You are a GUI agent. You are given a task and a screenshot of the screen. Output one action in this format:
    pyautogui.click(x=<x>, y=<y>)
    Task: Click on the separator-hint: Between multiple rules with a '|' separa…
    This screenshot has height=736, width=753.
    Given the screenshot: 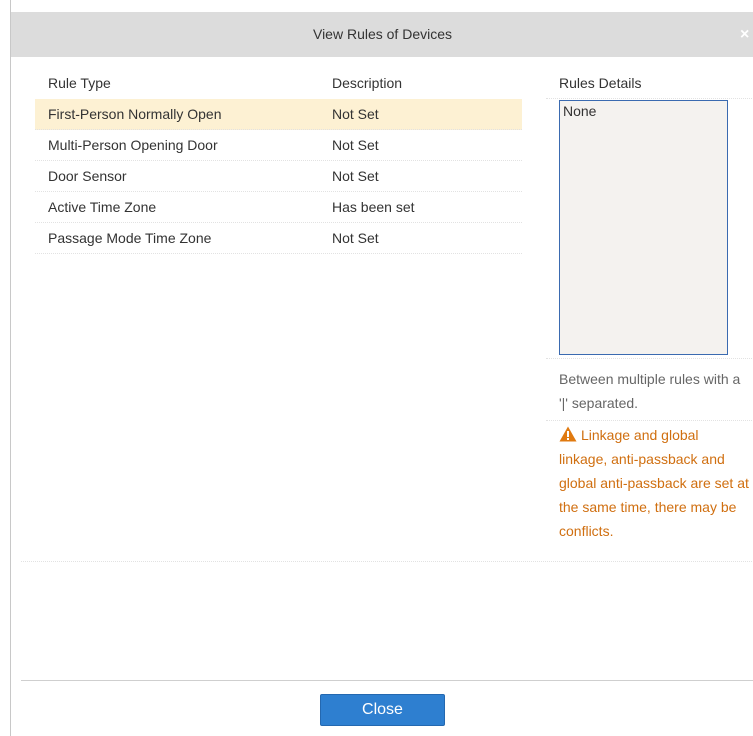 What is the action you would take?
    pyautogui.click(x=650, y=391)
    